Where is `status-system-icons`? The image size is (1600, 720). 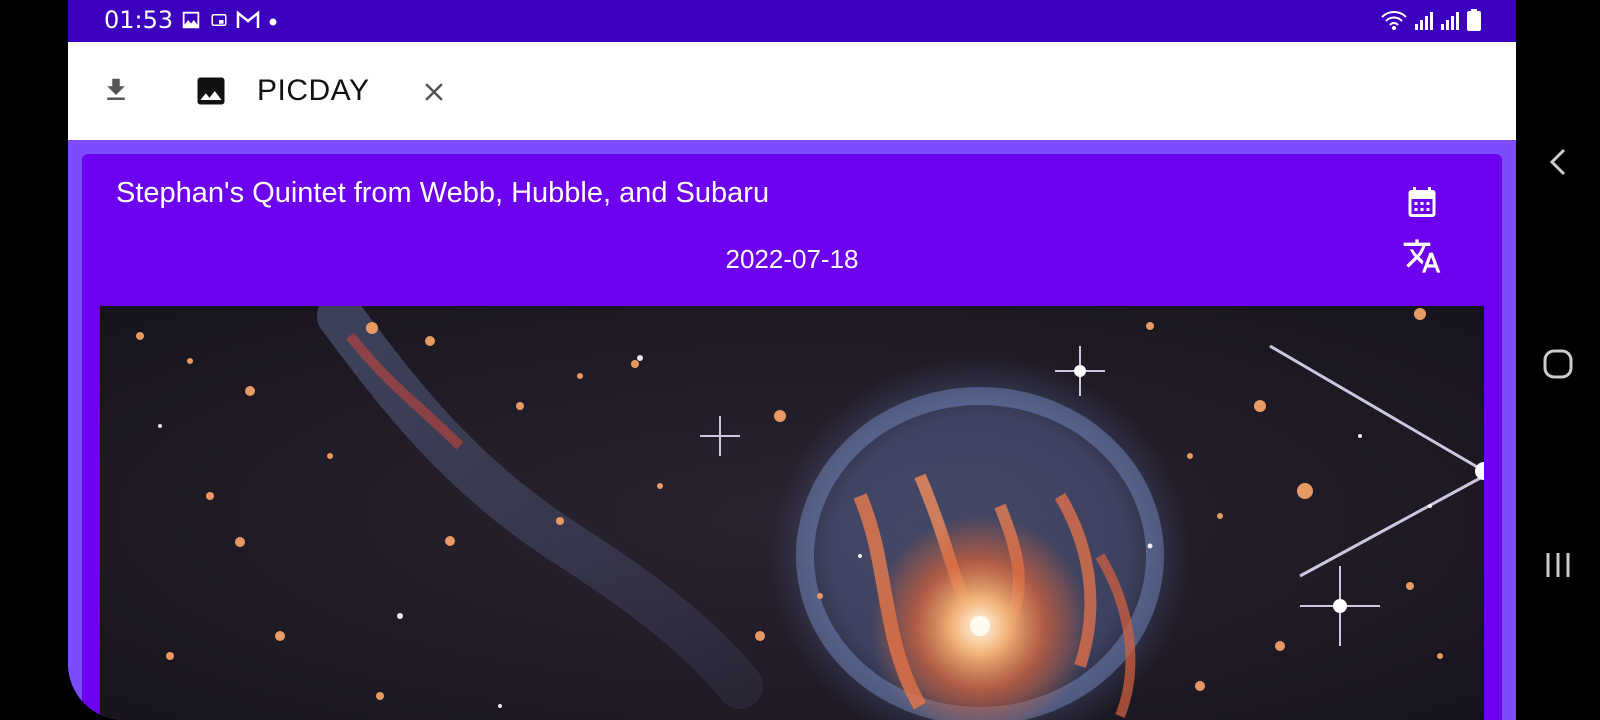 status-system-icons is located at coordinates (1431, 22).